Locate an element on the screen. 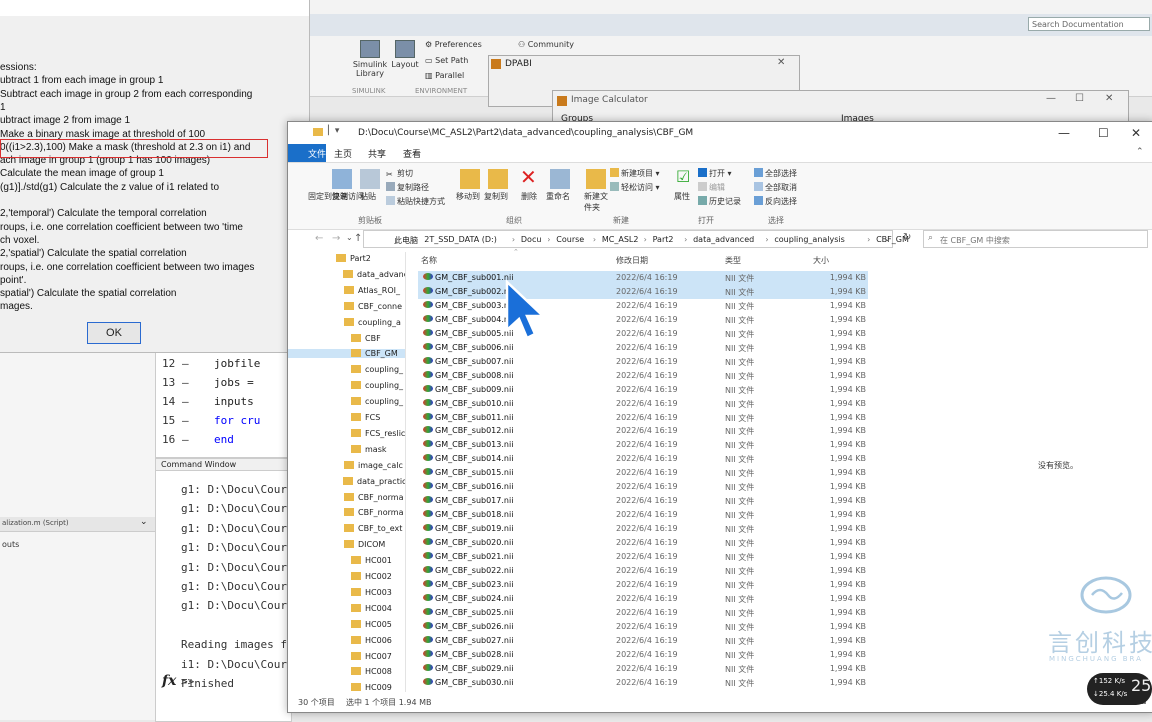  chevron-down-icon: ⌄ is located at coordinates (144, 522).